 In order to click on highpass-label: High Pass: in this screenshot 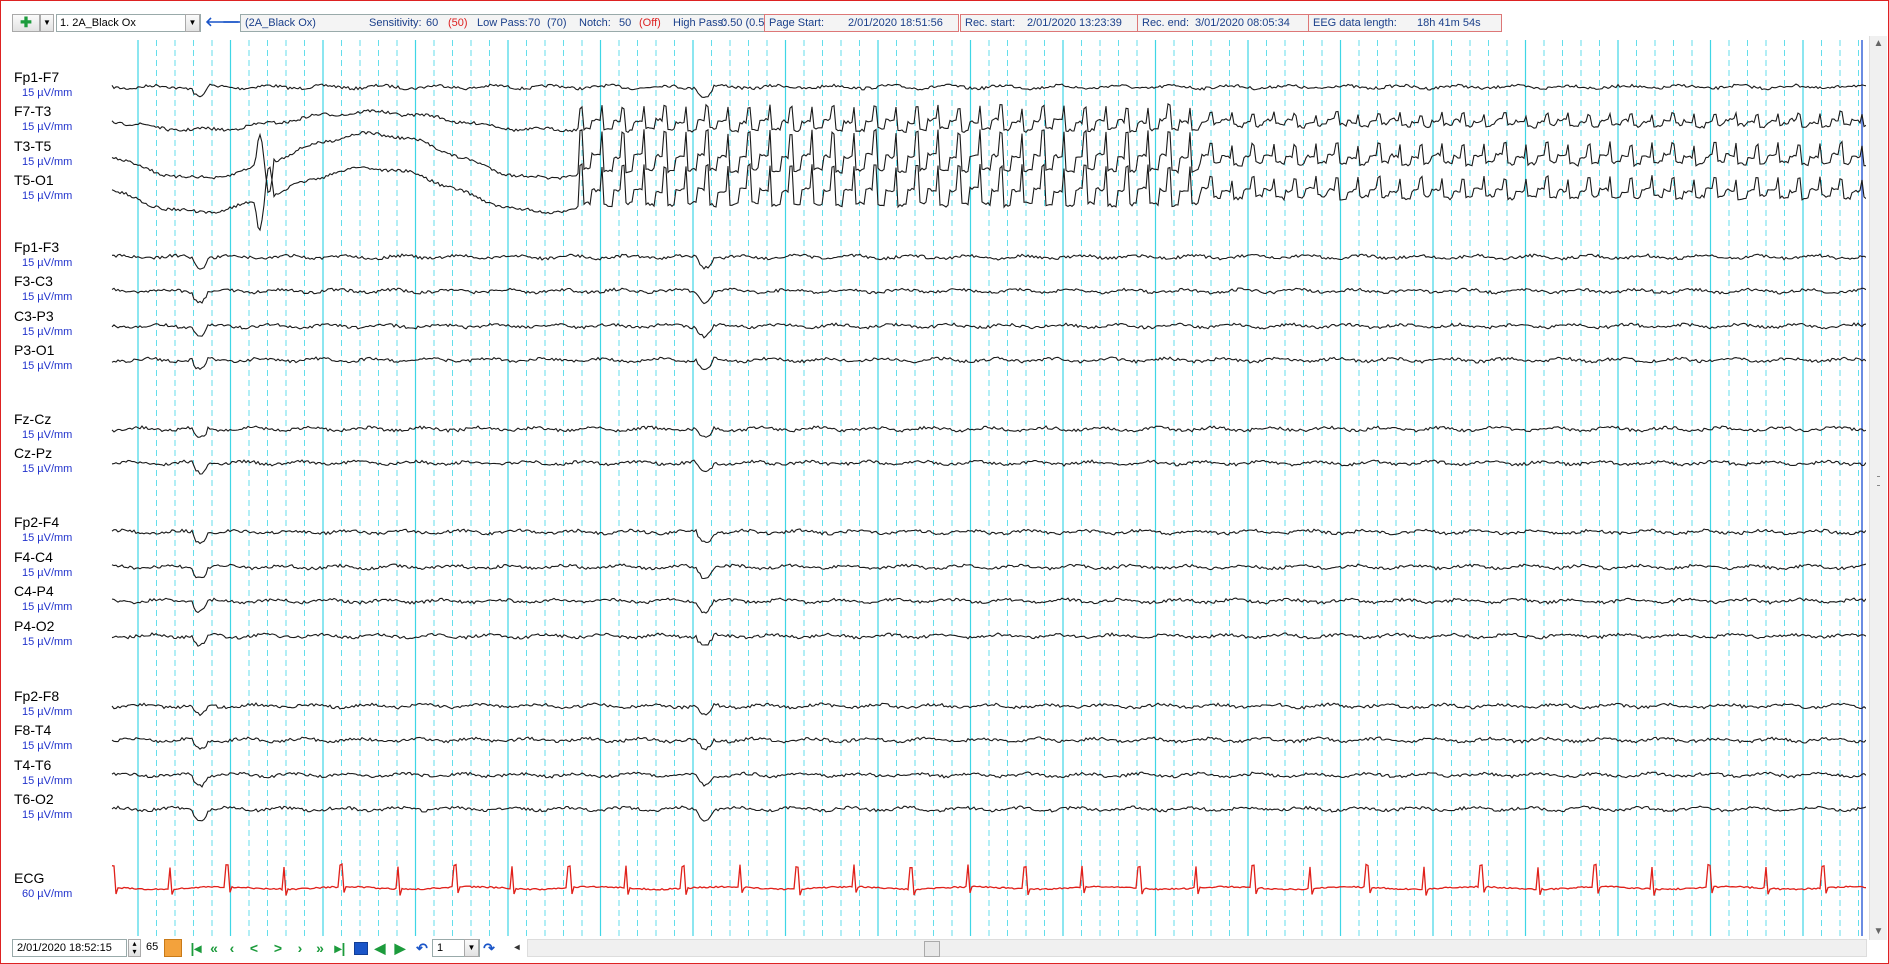, I will do `click(700, 23)`.